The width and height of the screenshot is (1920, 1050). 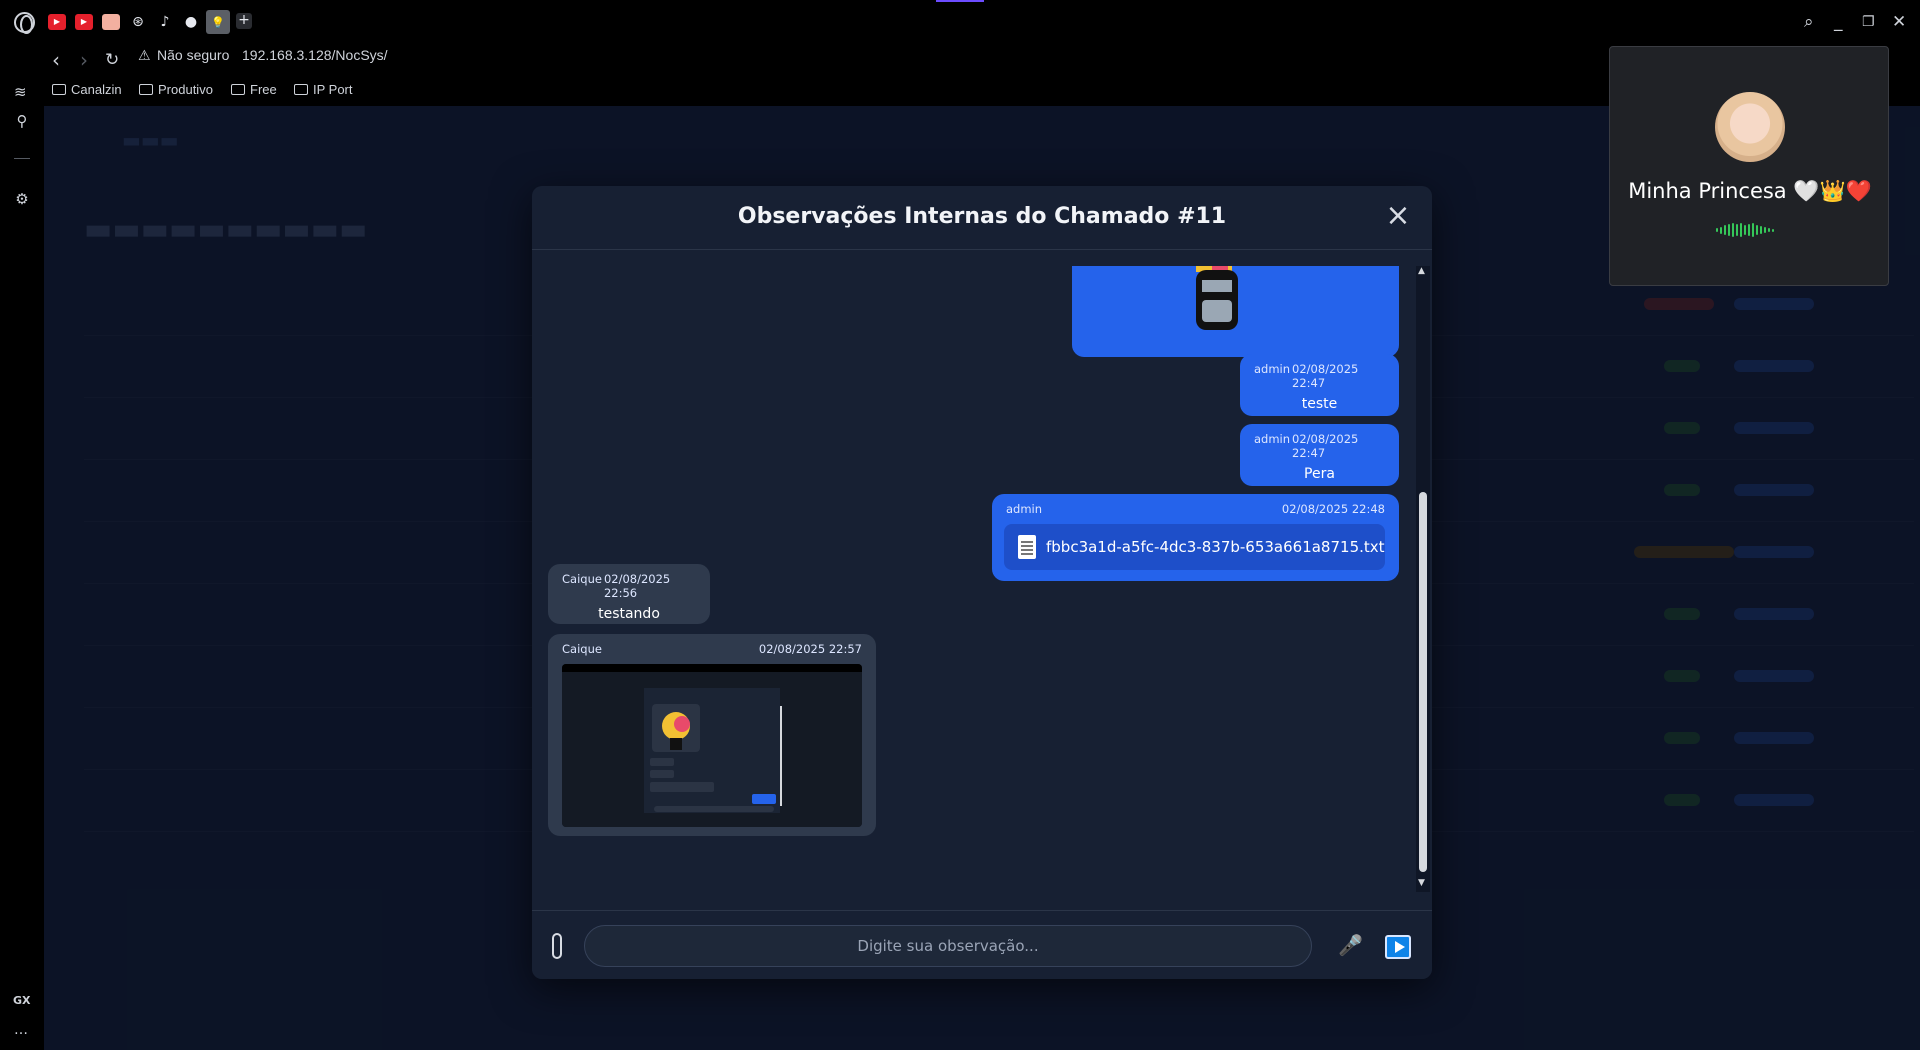 I want to click on message-text: Pera, so click(x=1319, y=474).